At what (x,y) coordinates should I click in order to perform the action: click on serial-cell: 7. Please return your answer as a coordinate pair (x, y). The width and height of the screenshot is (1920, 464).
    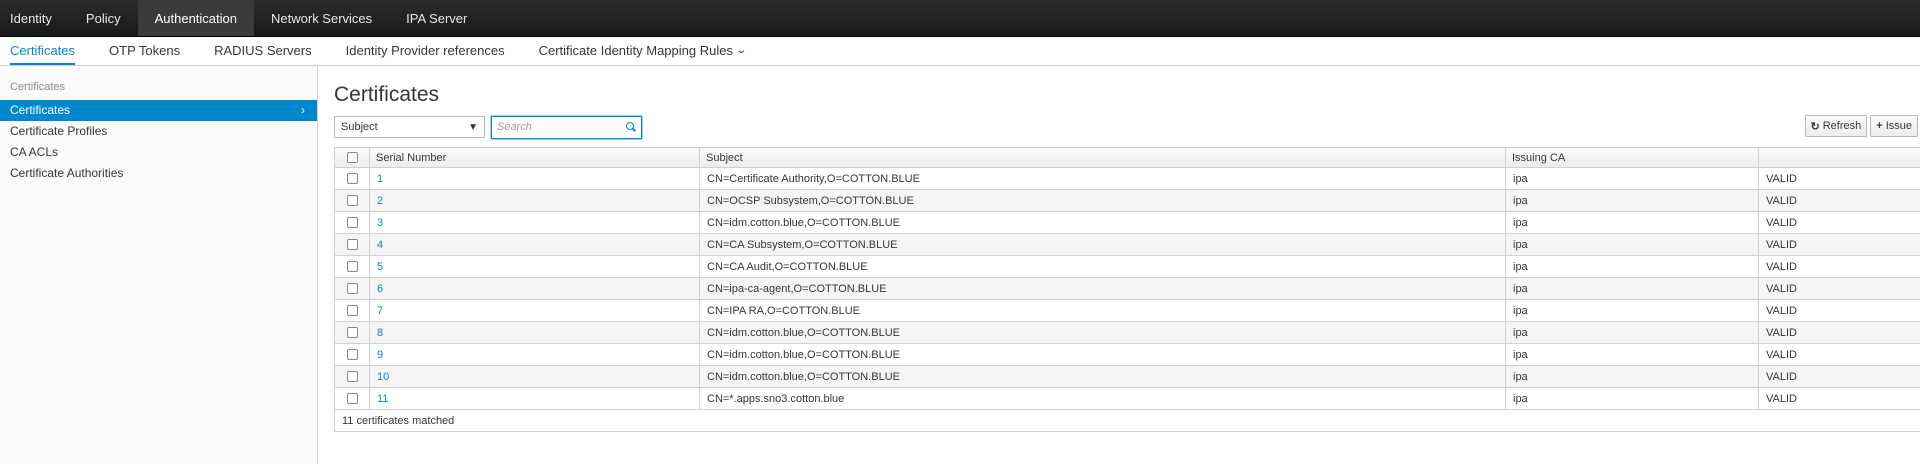
    Looking at the image, I should click on (534, 310).